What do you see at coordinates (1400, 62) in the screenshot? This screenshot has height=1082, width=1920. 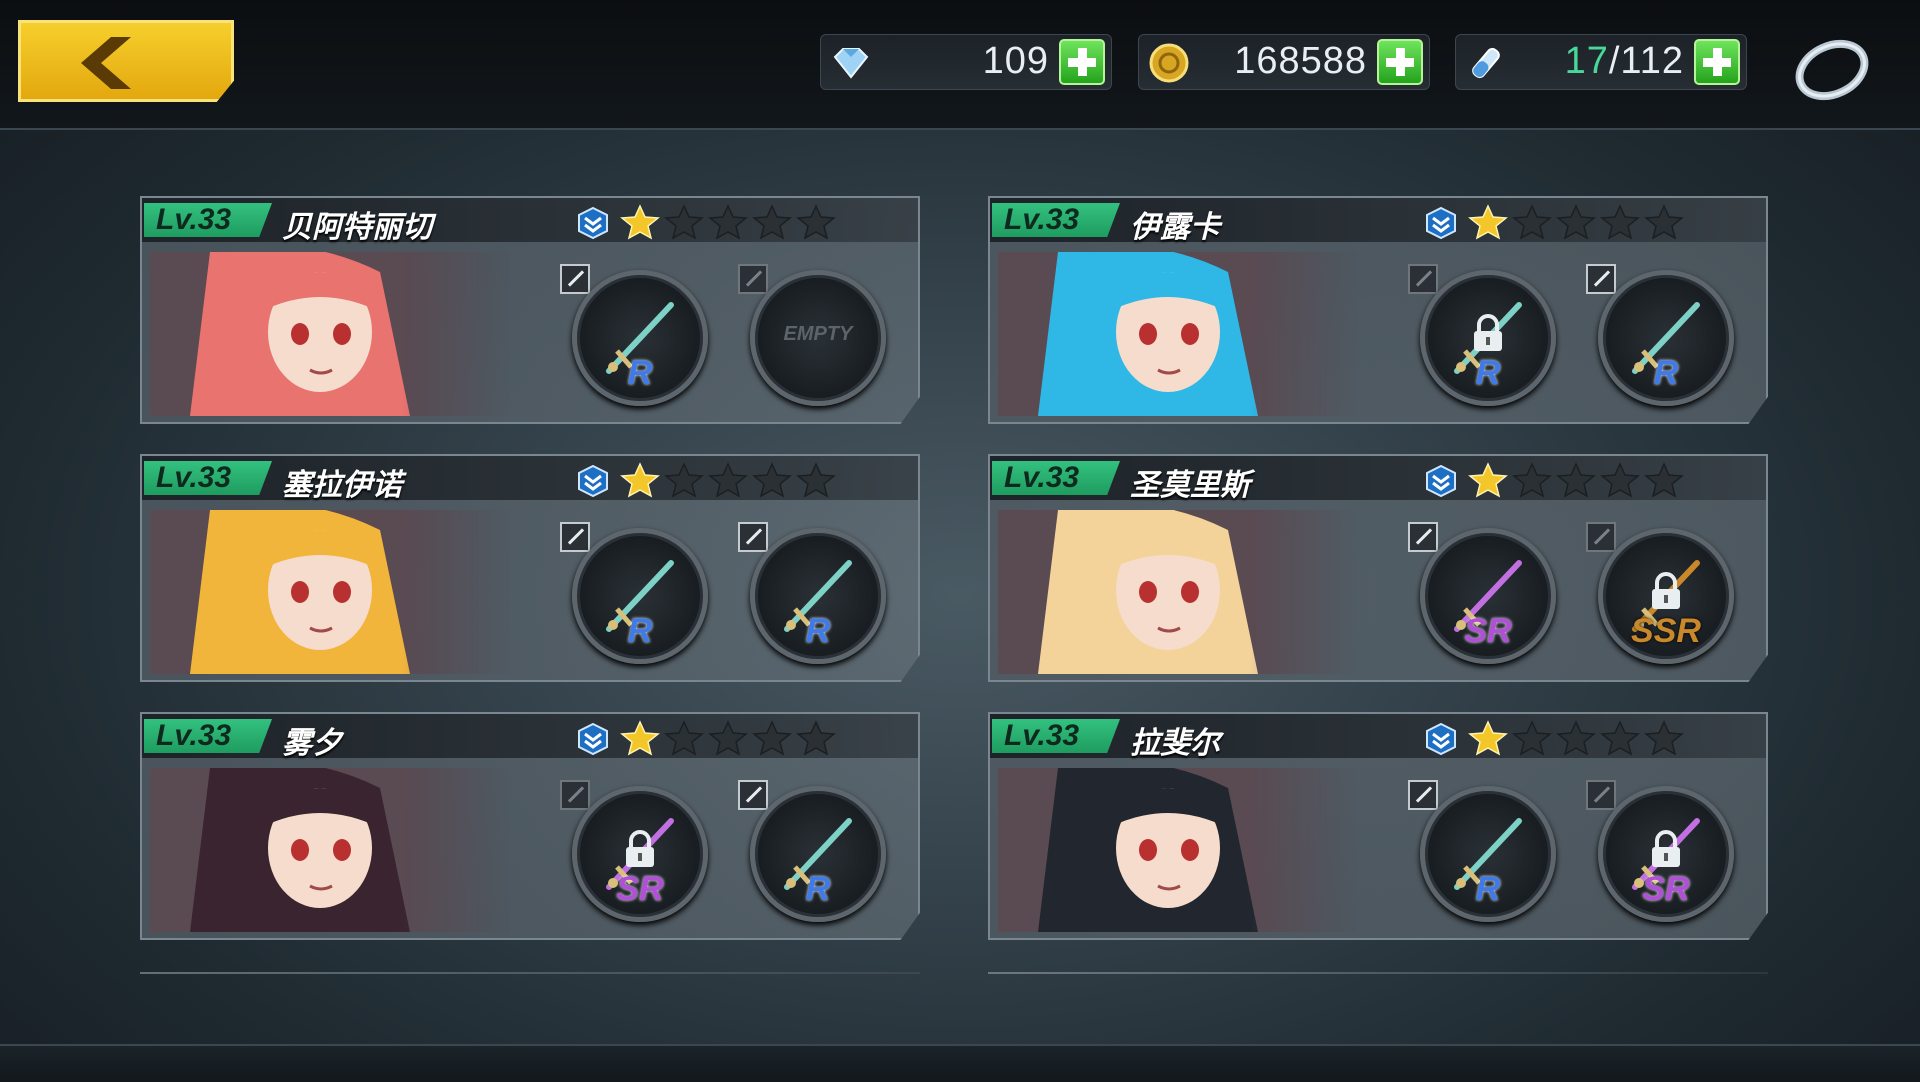 I see `add-gold-button` at bounding box center [1400, 62].